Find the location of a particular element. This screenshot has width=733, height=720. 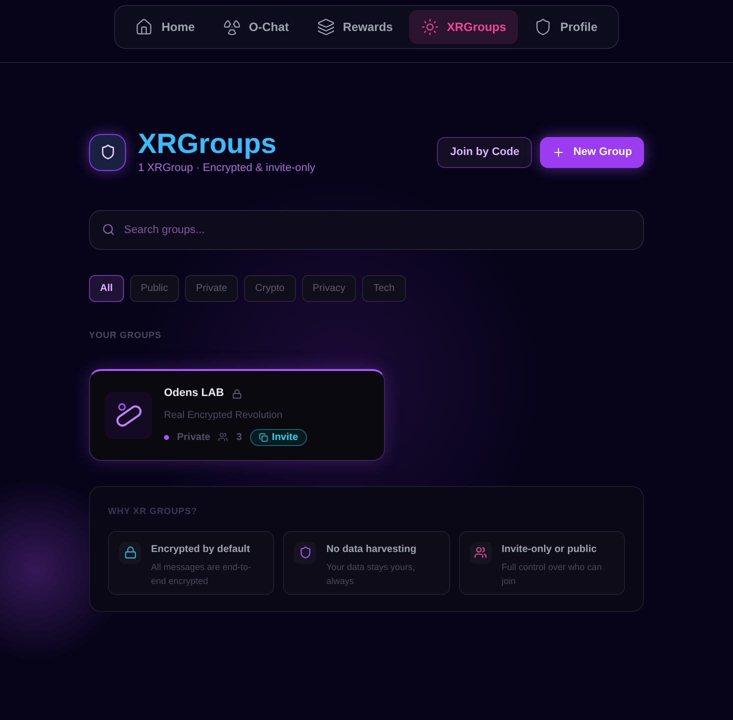

feature-text: Full control over who can join is located at coordinates (552, 574).